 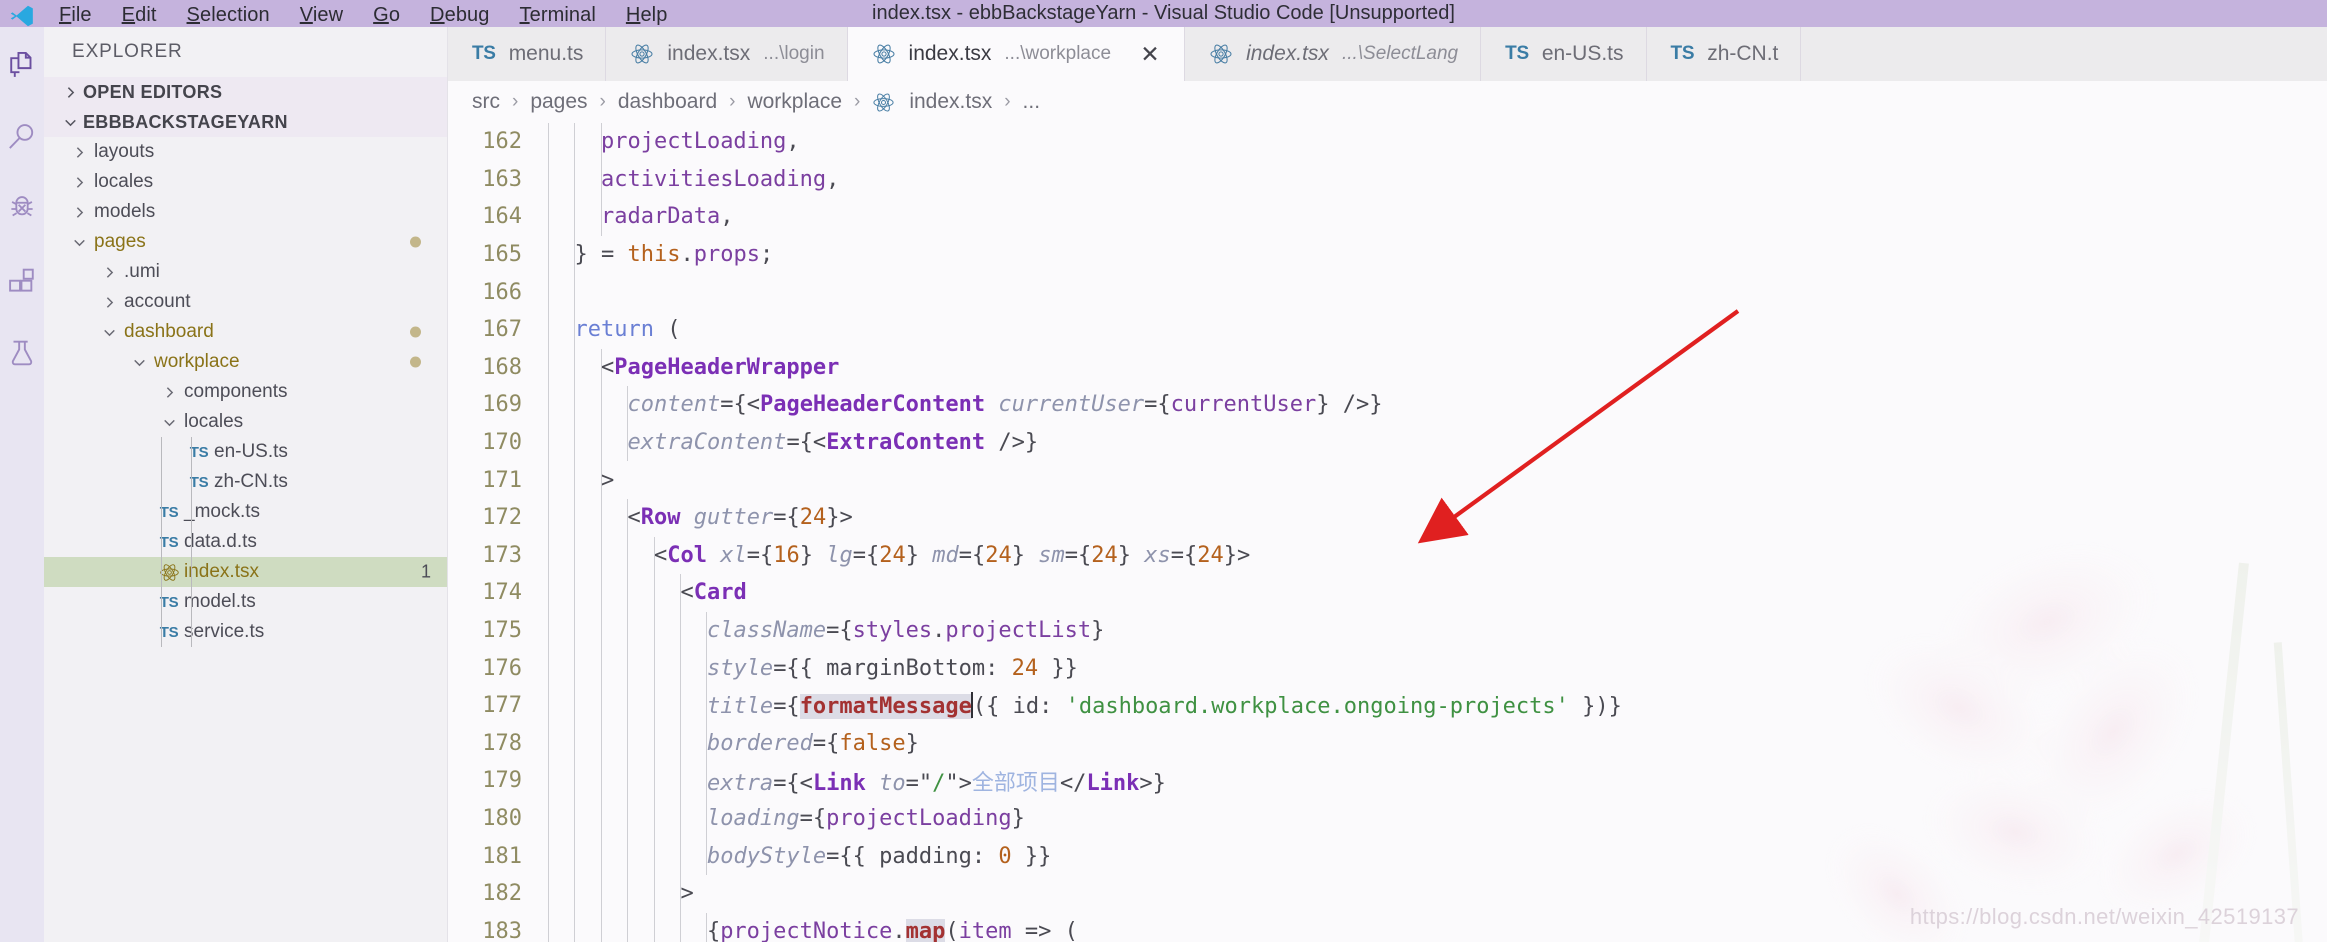 What do you see at coordinates (1387, 744) in the screenshot?
I see `code-line: 178 bordered={false}` at bounding box center [1387, 744].